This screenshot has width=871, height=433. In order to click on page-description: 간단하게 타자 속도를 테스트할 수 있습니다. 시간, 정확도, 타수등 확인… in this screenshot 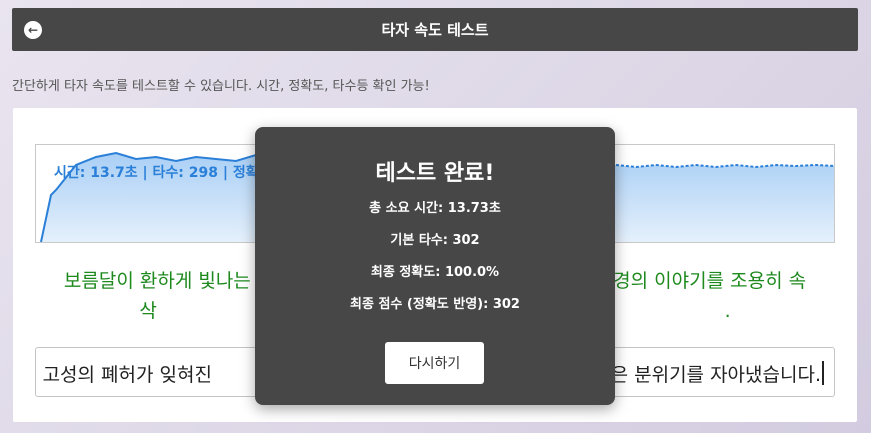, I will do `click(221, 86)`.